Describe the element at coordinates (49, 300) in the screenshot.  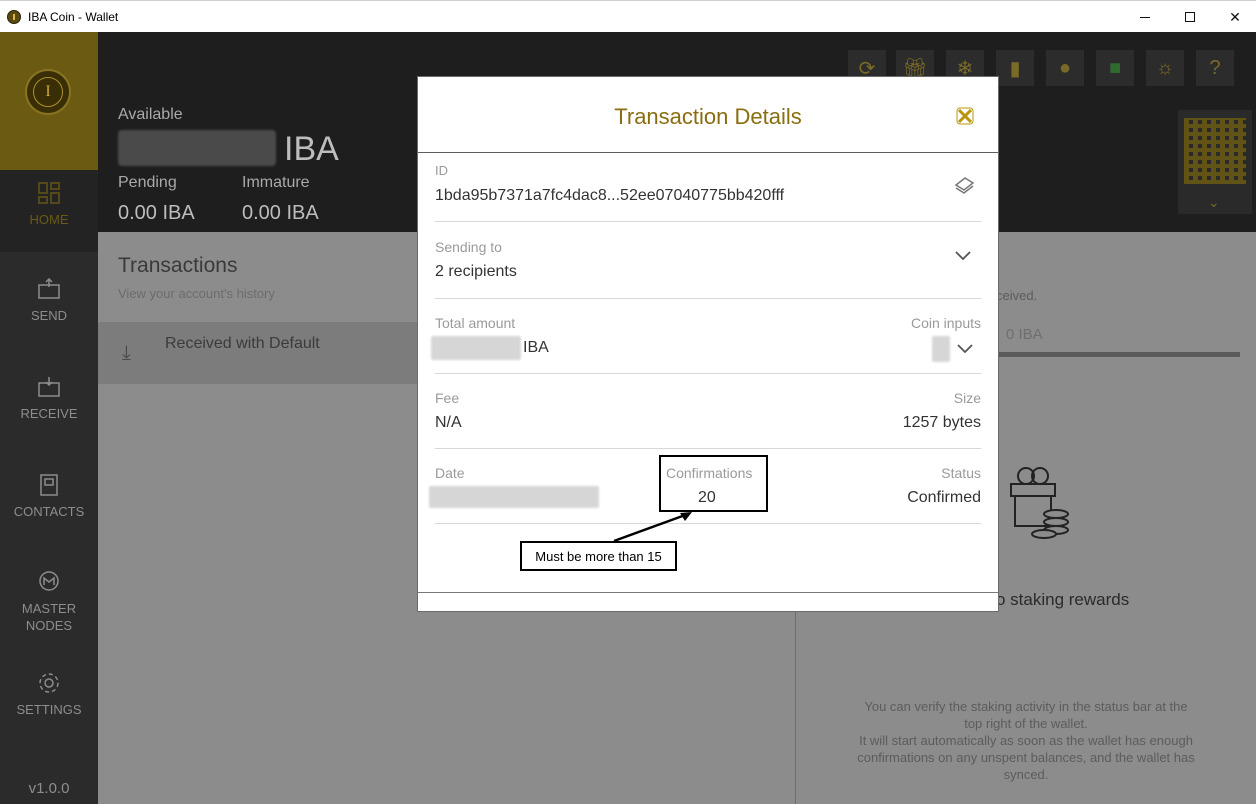
I see `sidebar-item-send: SEND` at that location.